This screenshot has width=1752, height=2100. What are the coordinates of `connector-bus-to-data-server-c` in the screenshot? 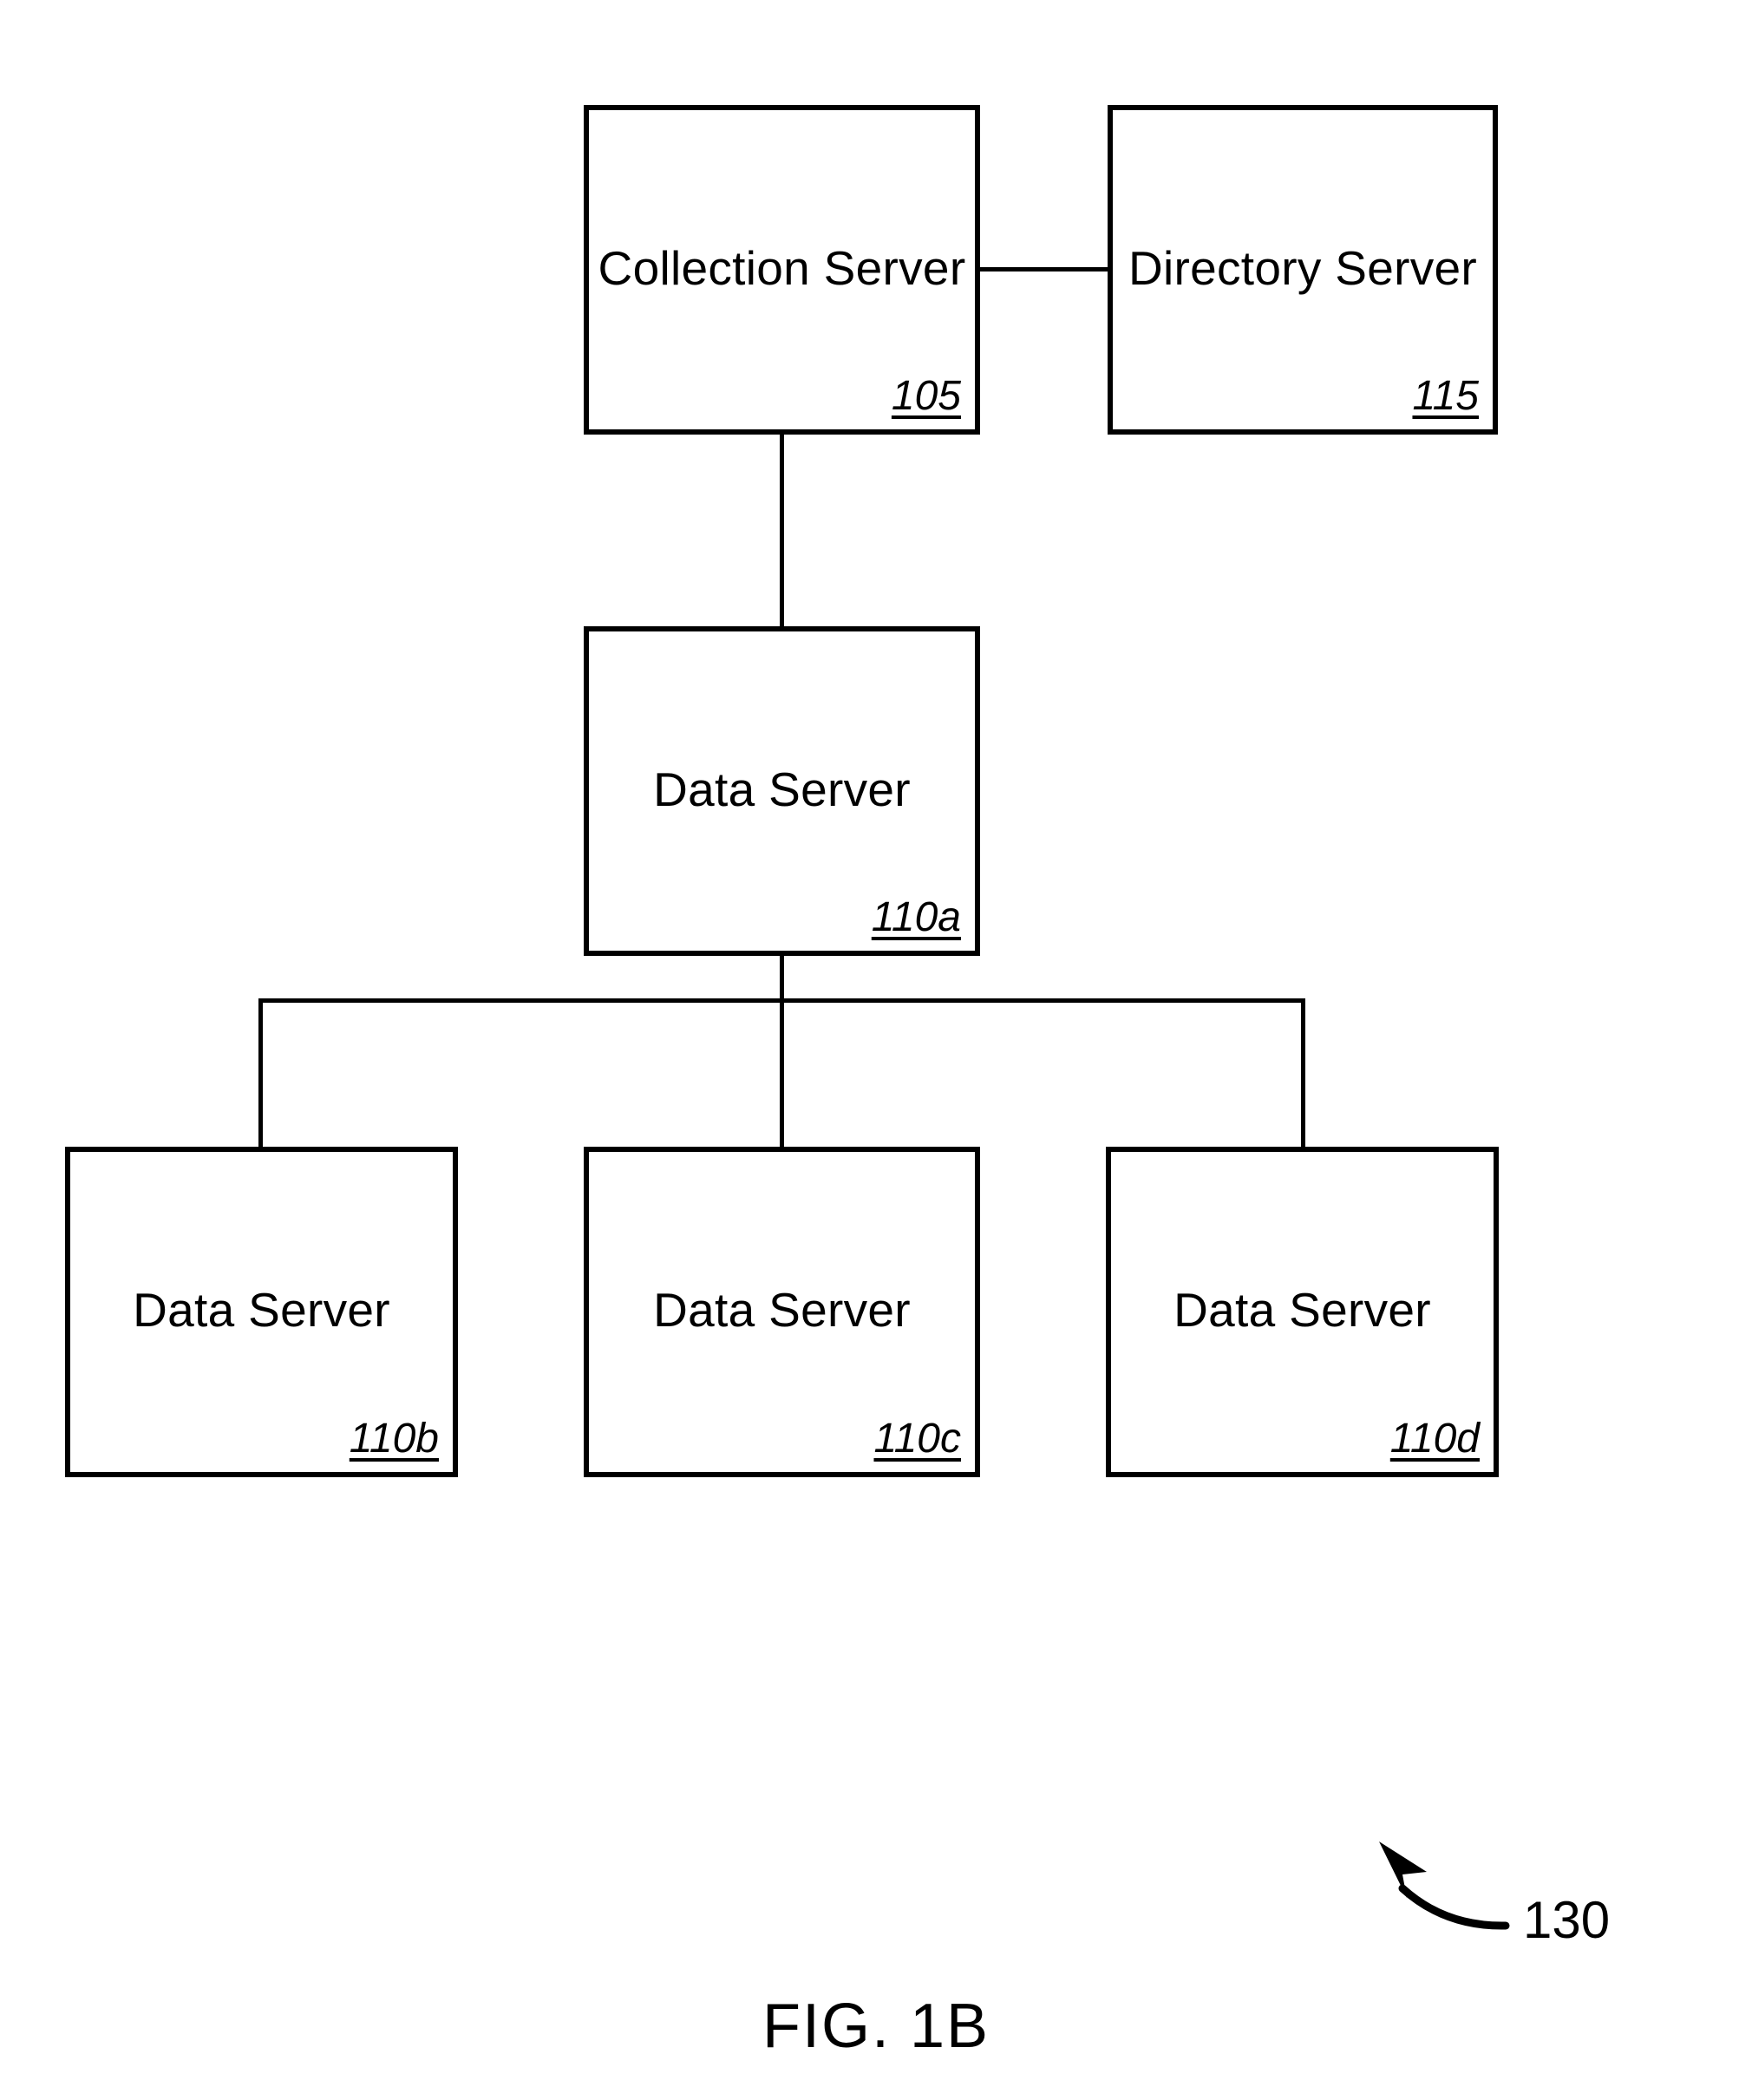 It's located at (782, 1074).